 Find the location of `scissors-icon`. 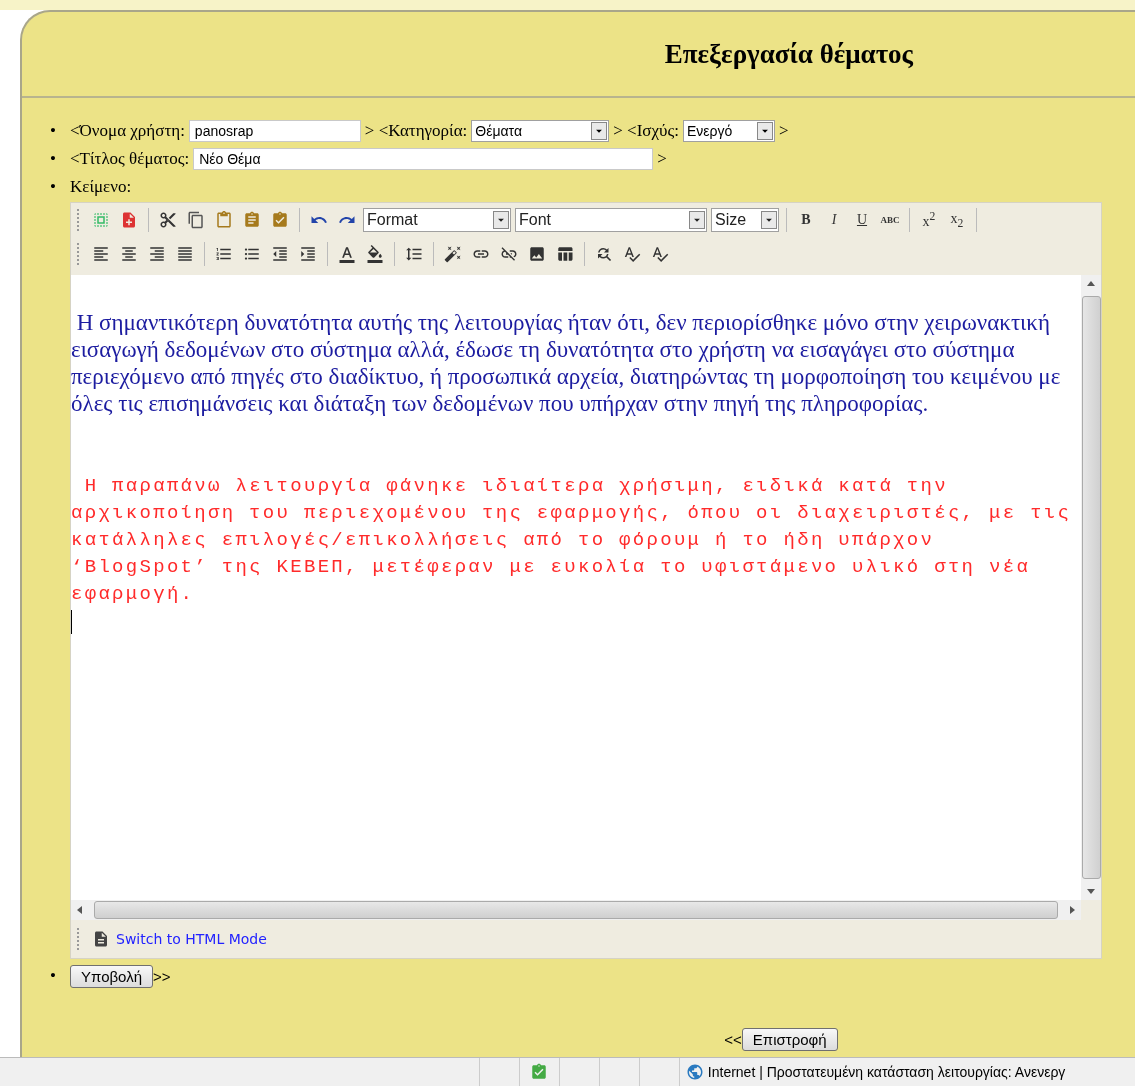

scissors-icon is located at coordinates (168, 220).